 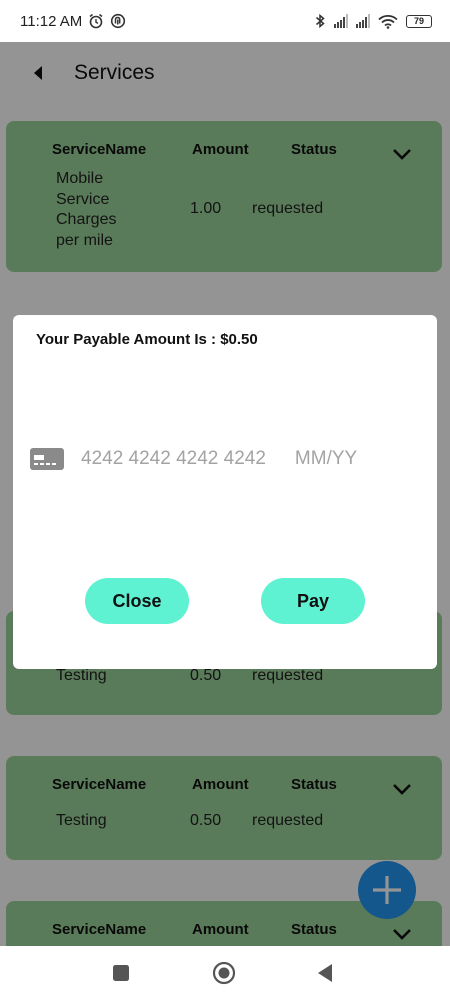 What do you see at coordinates (47, 459) in the screenshot?
I see `credit-card-icon` at bounding box center [47, 459].